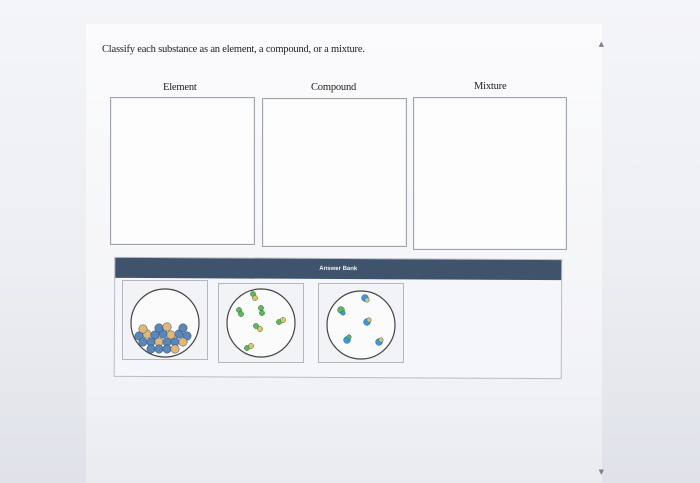 The width and height of the screenshot is (700, 483). What do you see at coordinates (165, 323) in the screenshot?
I see `packed-atoms-icon` at bounding box center [165, 323].